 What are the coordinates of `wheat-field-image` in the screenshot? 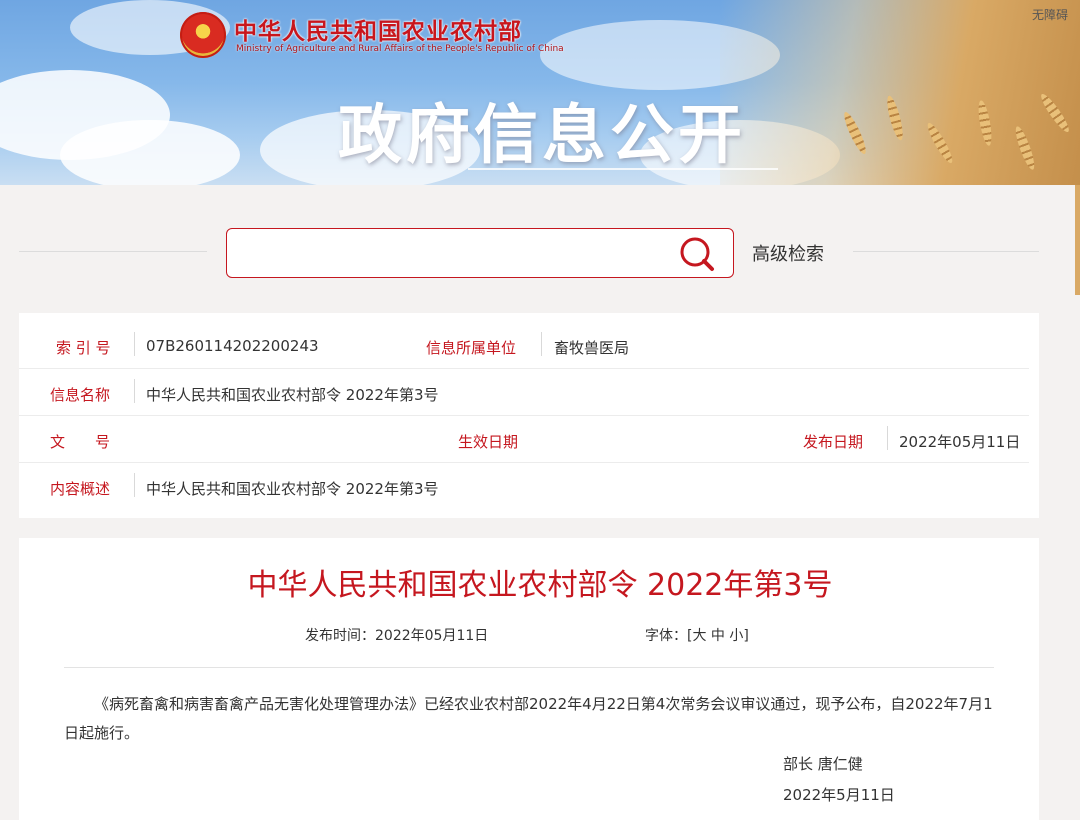 It's located at (900, 92).